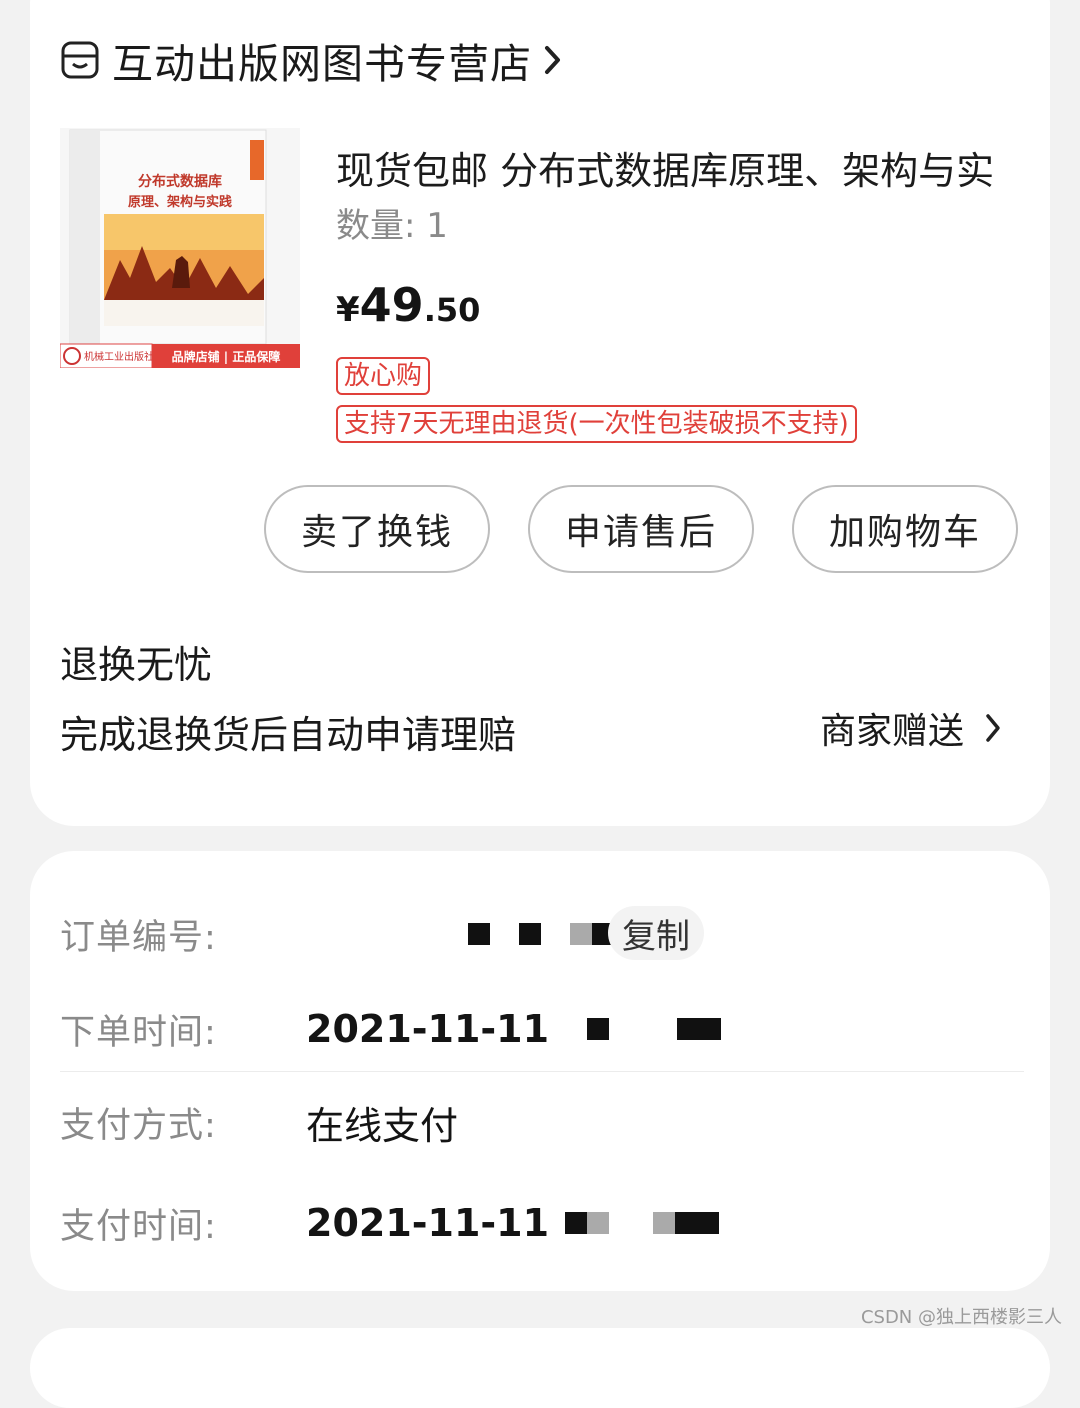 The width and height of the screenshot is (1080, 1408). Describe the element at coordinates (226, 356) in the screenshot. I see `cover-badge: 品牌店铺 | 正品保障` at that location.